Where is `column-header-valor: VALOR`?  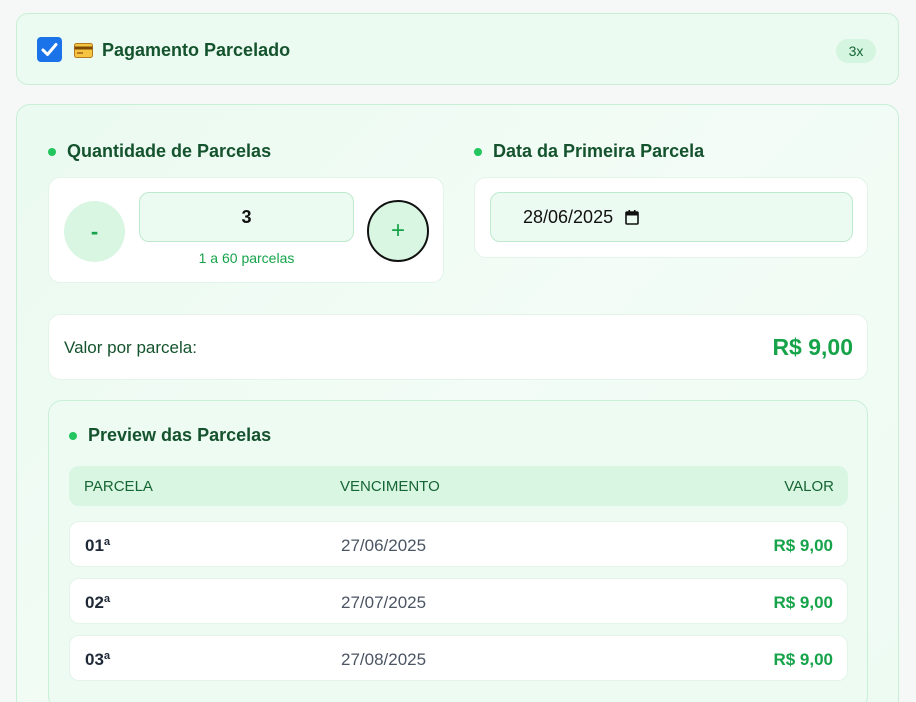
column-header-valor: VALOR is located at coordinates (809, 486).